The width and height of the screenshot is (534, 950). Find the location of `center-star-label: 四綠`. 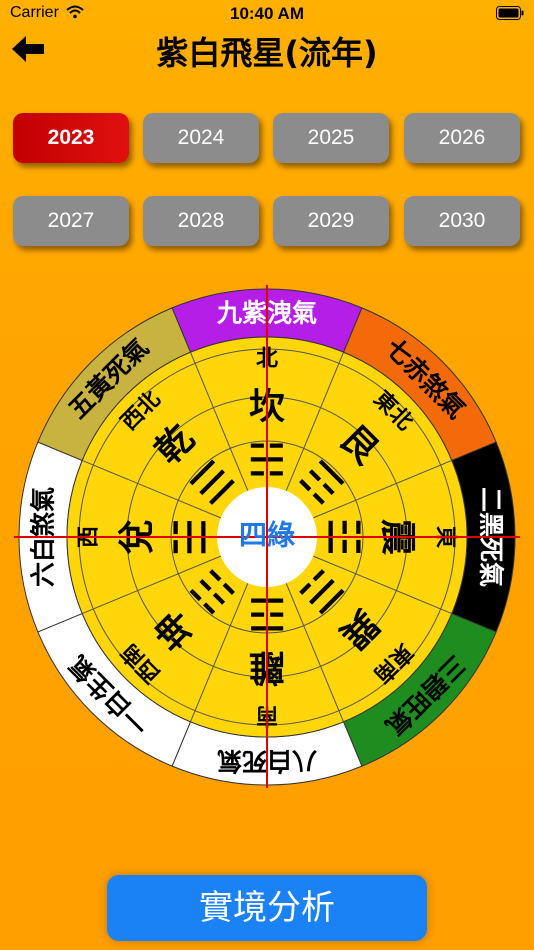

center-star-label: 四綠 is located at coordinates (267, 535).